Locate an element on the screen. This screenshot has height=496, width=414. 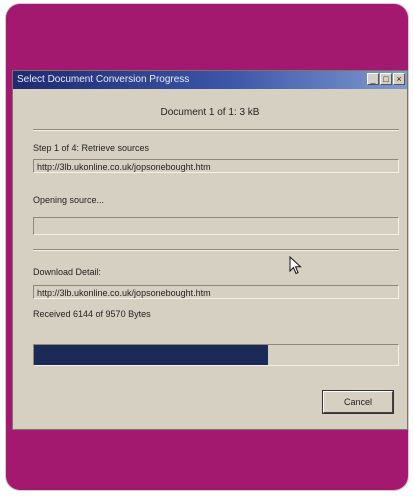
download-detail-label: Download Detail: is located at coordinates (67, 272).